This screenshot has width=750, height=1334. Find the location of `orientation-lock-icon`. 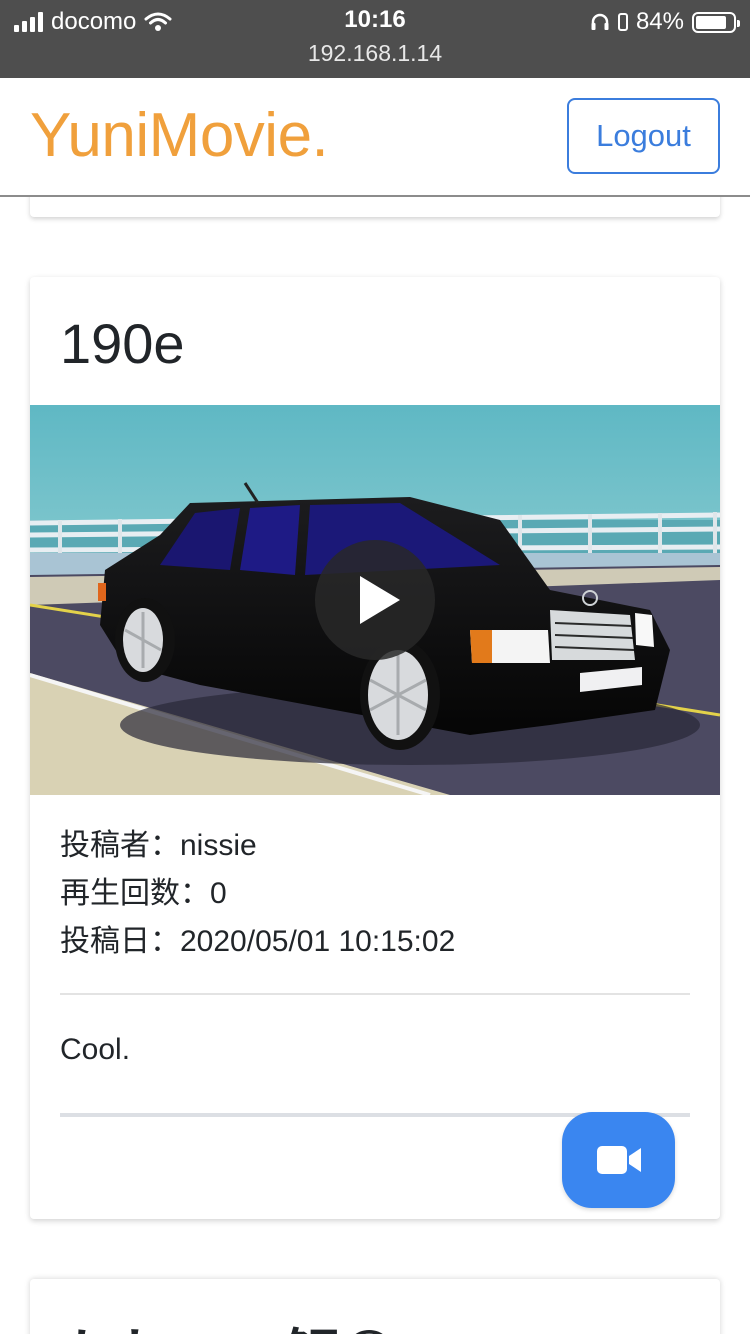

orientation-lock-icon is located at coordinates (622, 22).